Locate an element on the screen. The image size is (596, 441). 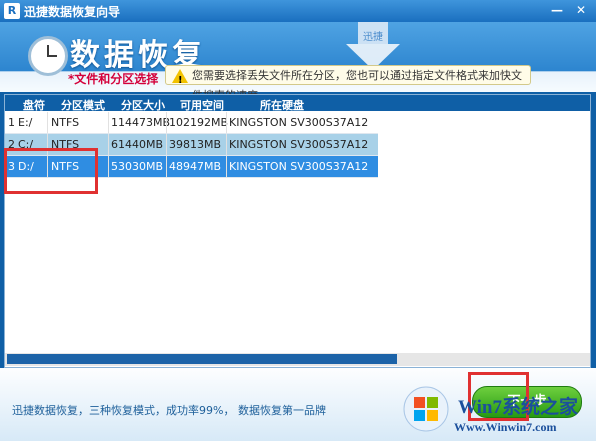
watermark-logo-text: Win7系统之家 is located at coordinates (518, 407).